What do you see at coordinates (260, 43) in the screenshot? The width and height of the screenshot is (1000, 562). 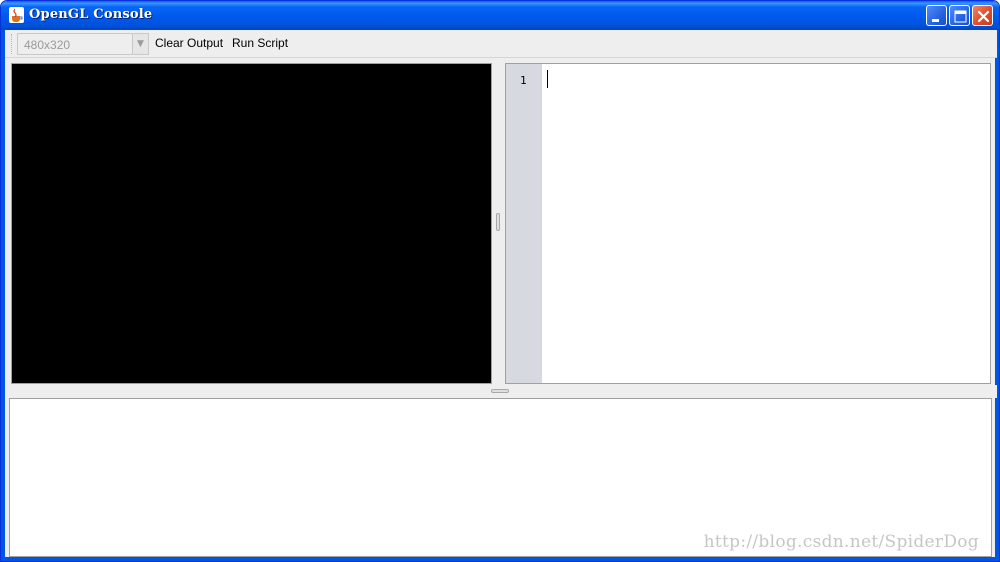 I see `run-script-button: Run Script` at bounding box center [260, 43].